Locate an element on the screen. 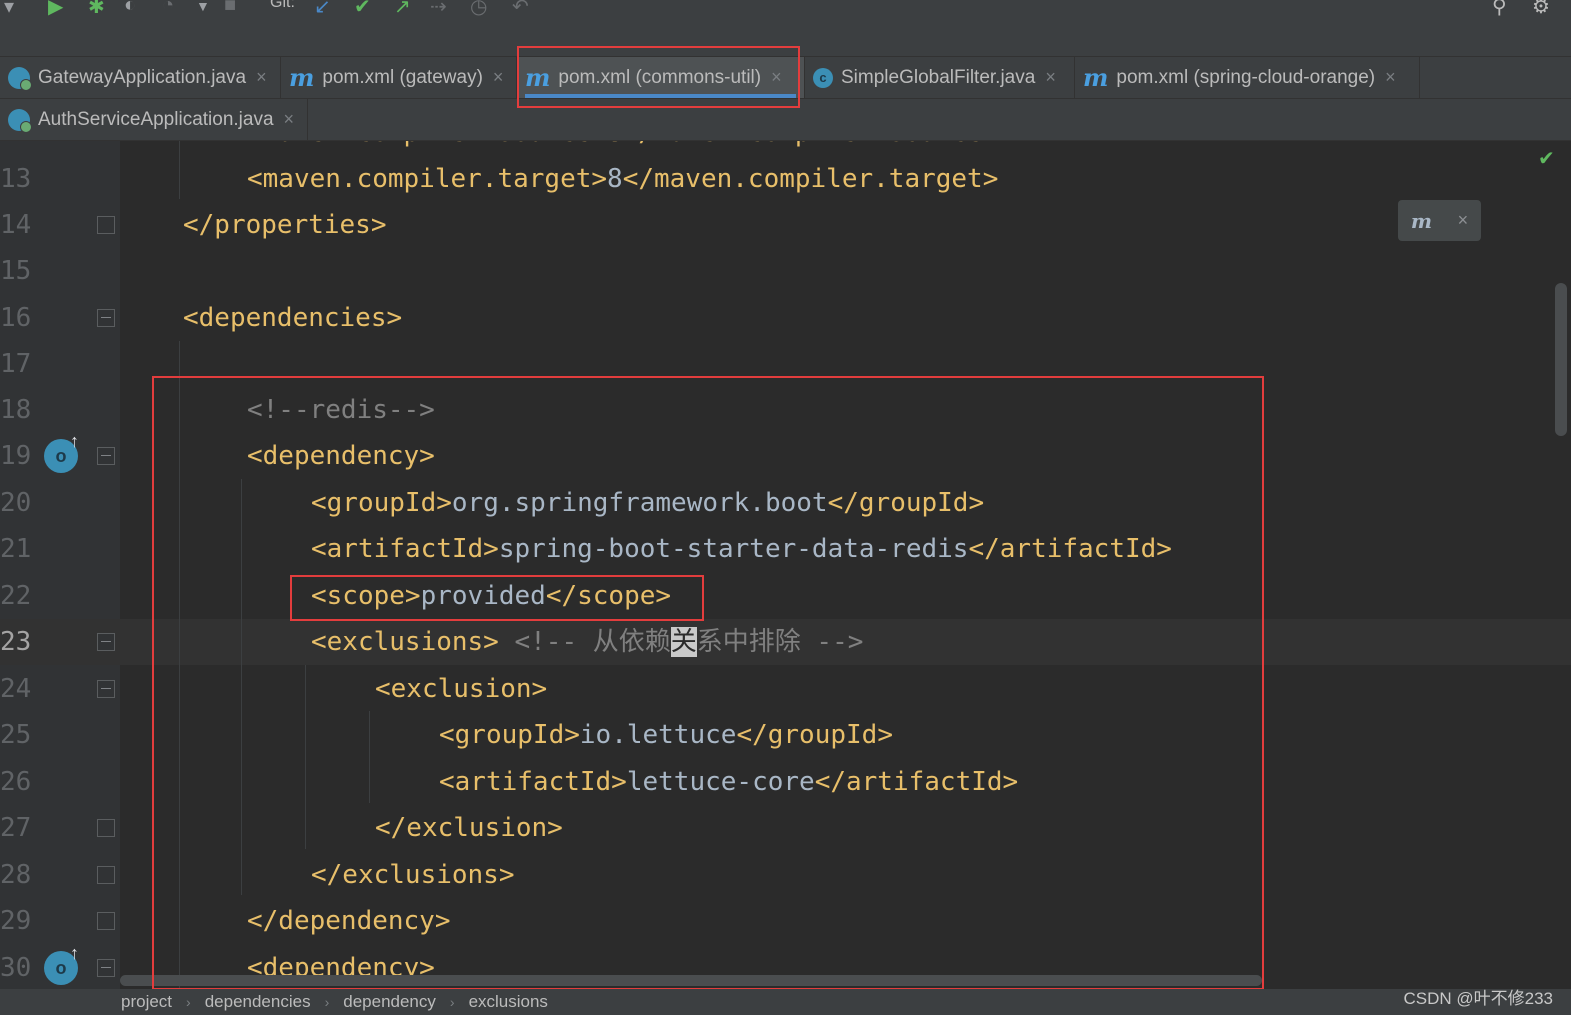  tab-label: pom.xml (spring-cloud-orange) is located at coordinates (1246, 77).